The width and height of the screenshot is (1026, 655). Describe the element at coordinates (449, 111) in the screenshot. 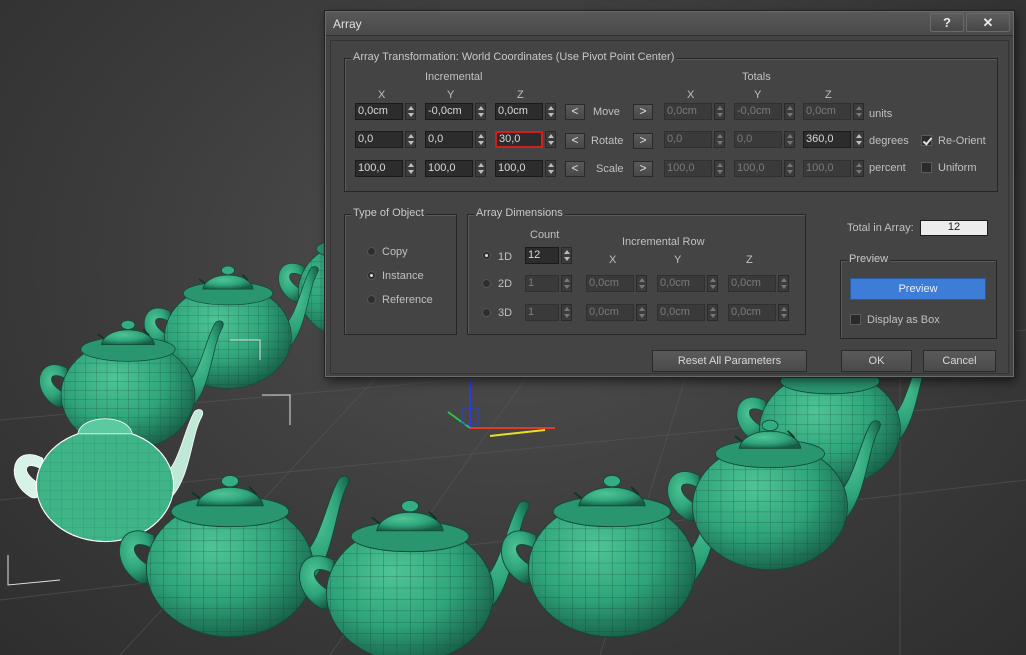

I see `move-incremental-y-value: -0,0cm` at that location.